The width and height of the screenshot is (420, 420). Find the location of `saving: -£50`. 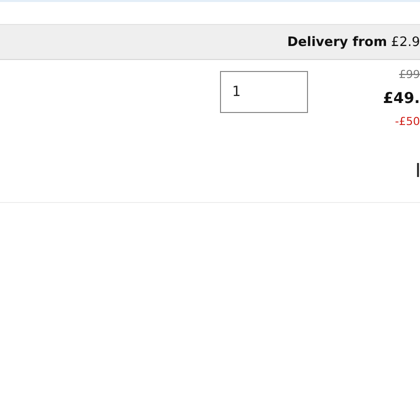

saving: -£50 is located at coordinates (407, 121).